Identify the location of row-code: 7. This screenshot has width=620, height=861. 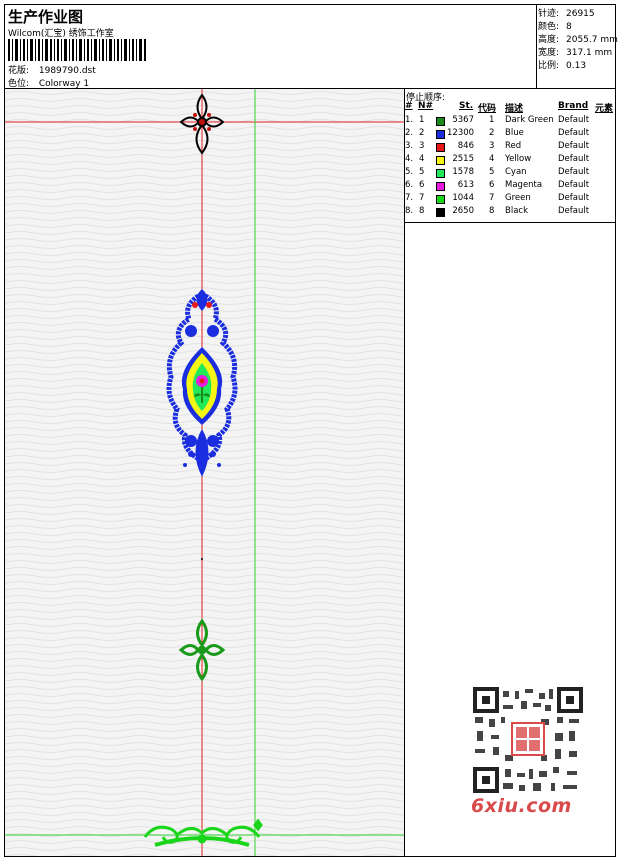
(492, 198).